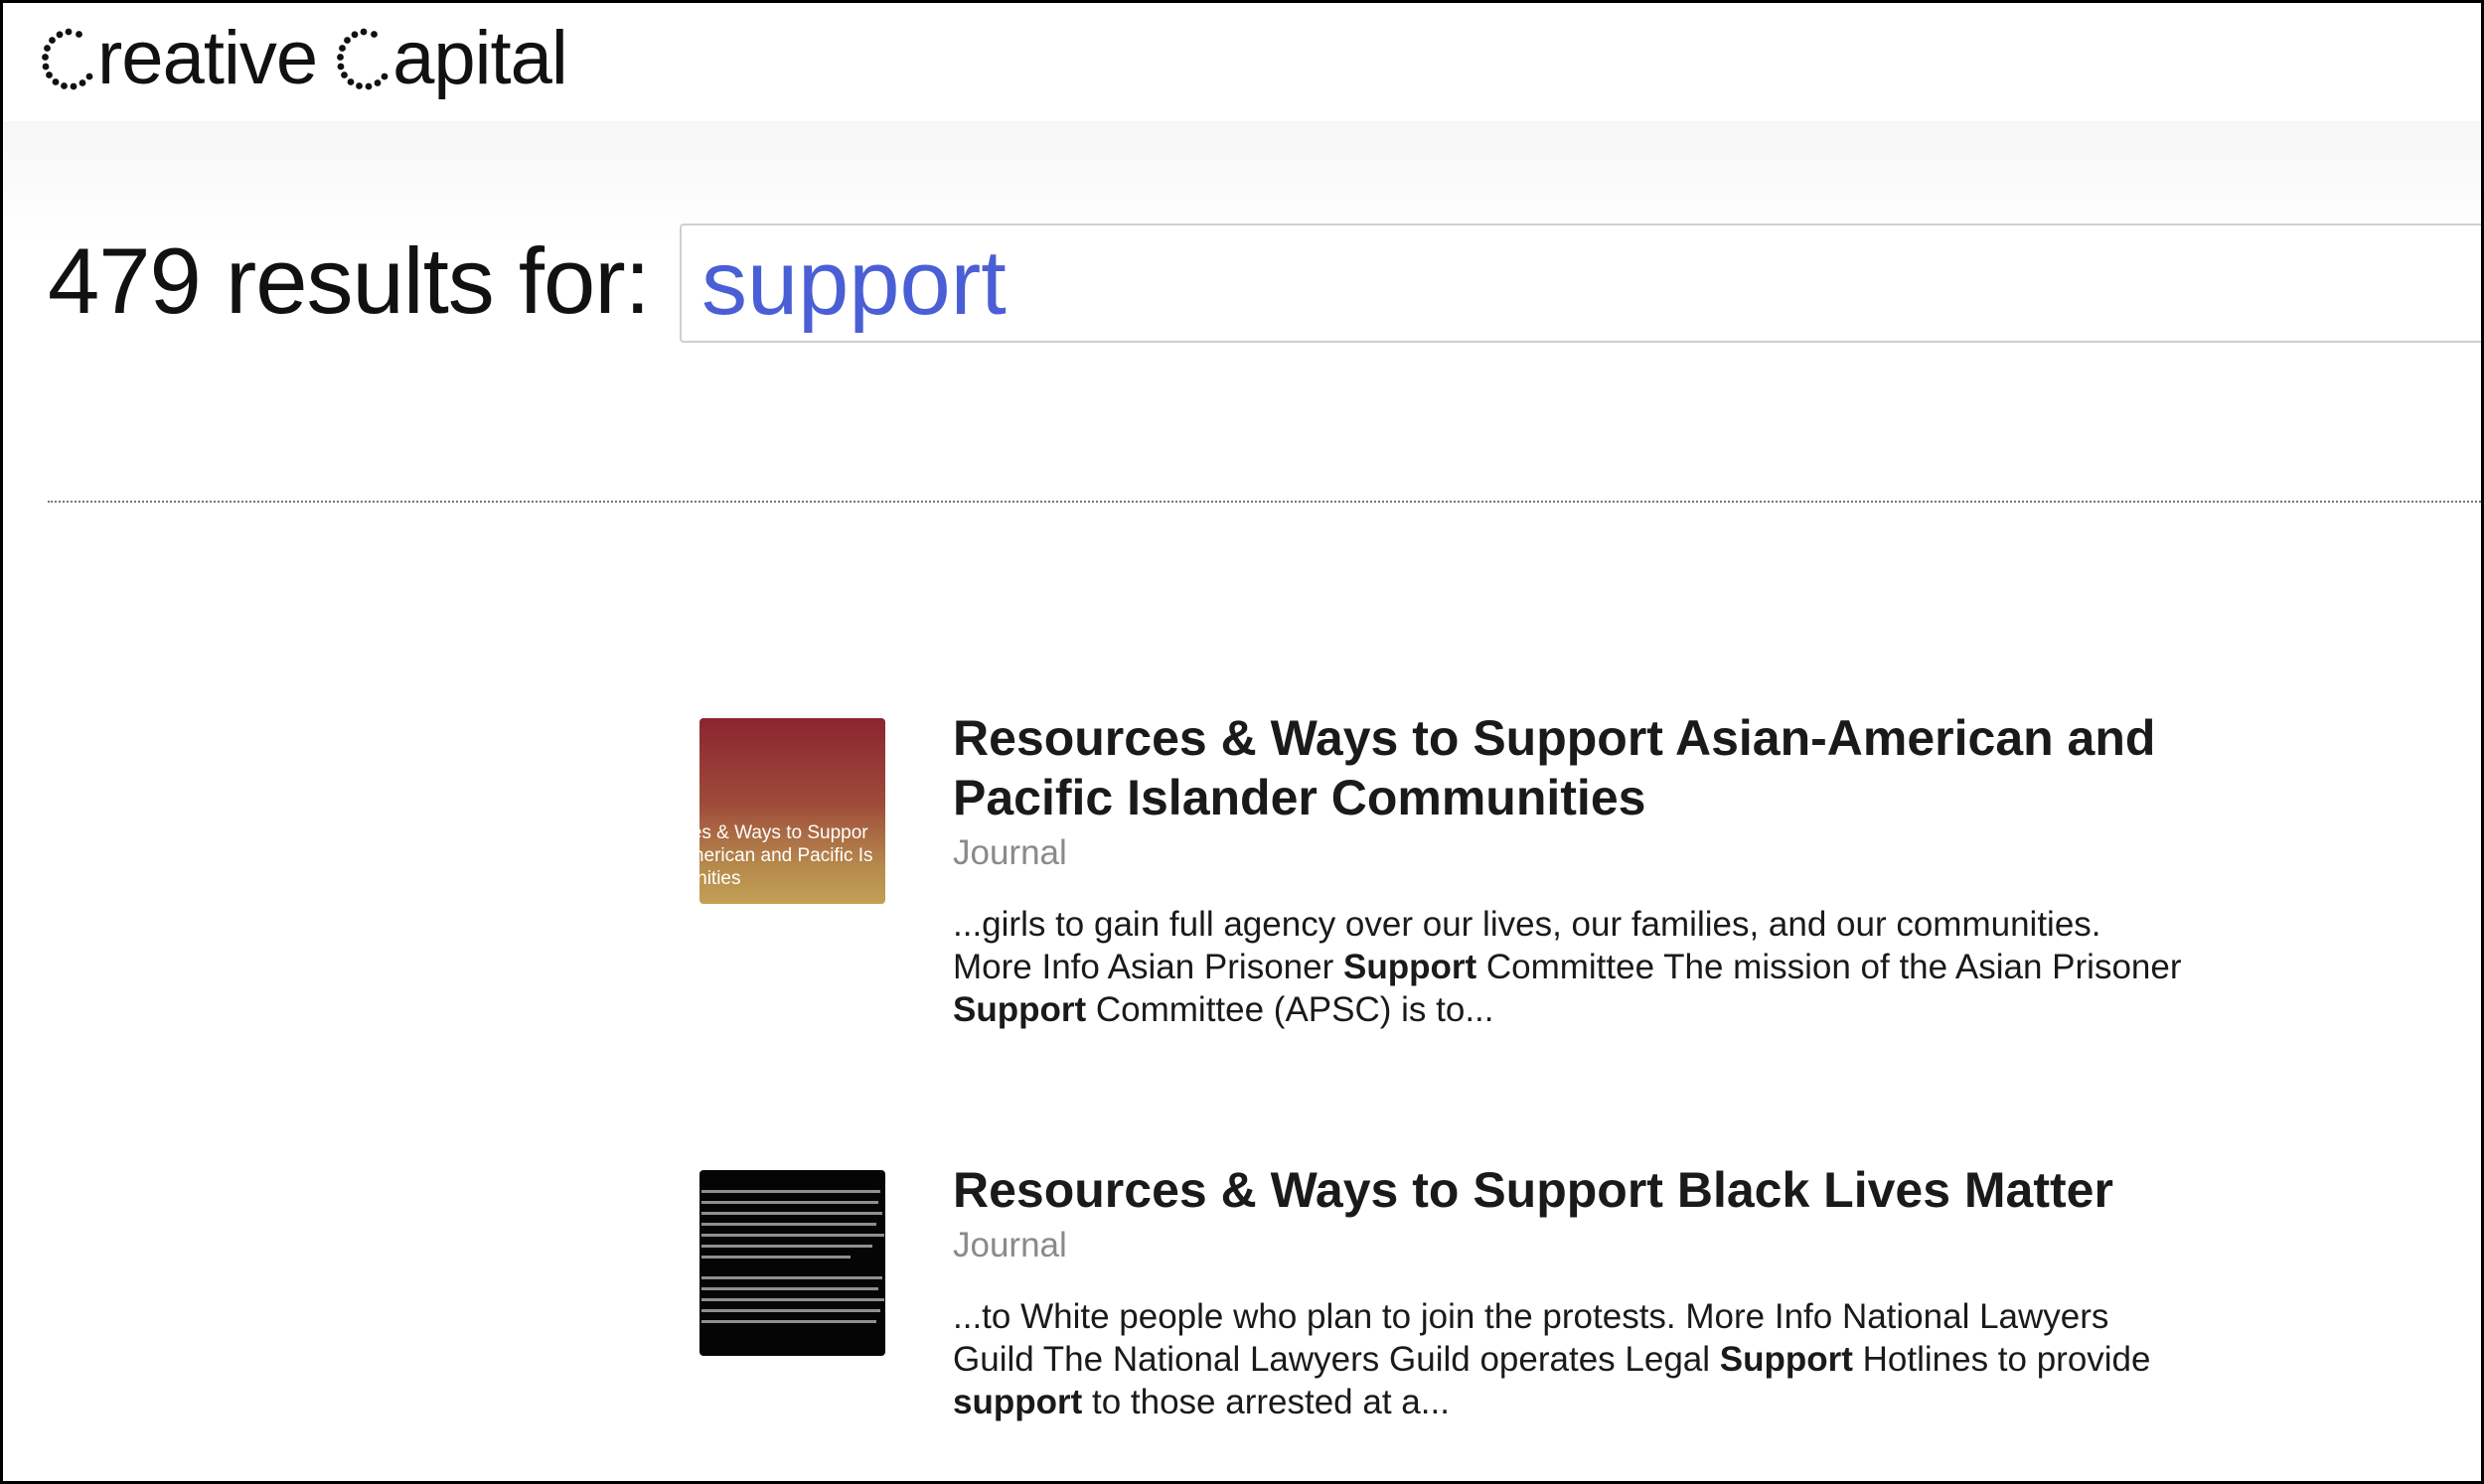  Describe the element at coordinates (793, 1260) in the screenshot. I see `thumbnail-text-lines` at that location.